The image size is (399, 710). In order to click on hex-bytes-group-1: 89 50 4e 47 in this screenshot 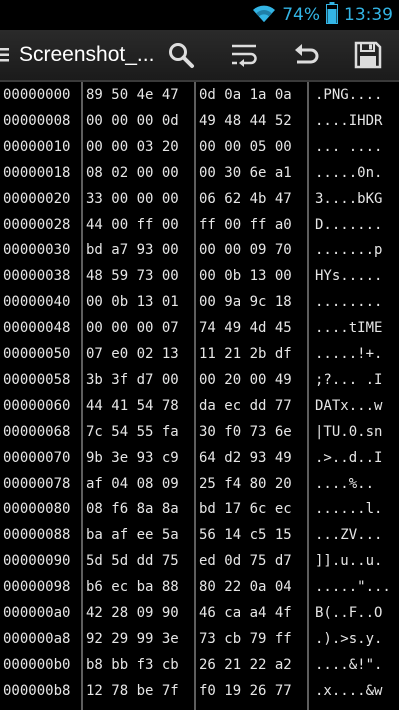, I will do `click(132, 95)`.